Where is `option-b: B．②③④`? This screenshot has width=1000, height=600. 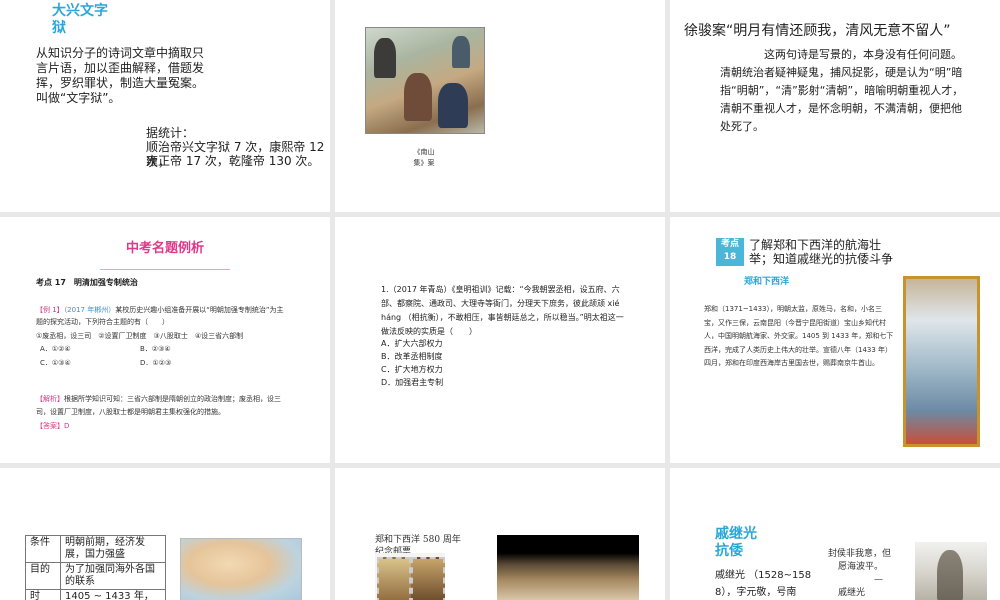
option-b: B．②③④ is located at coordinates (155, 349).